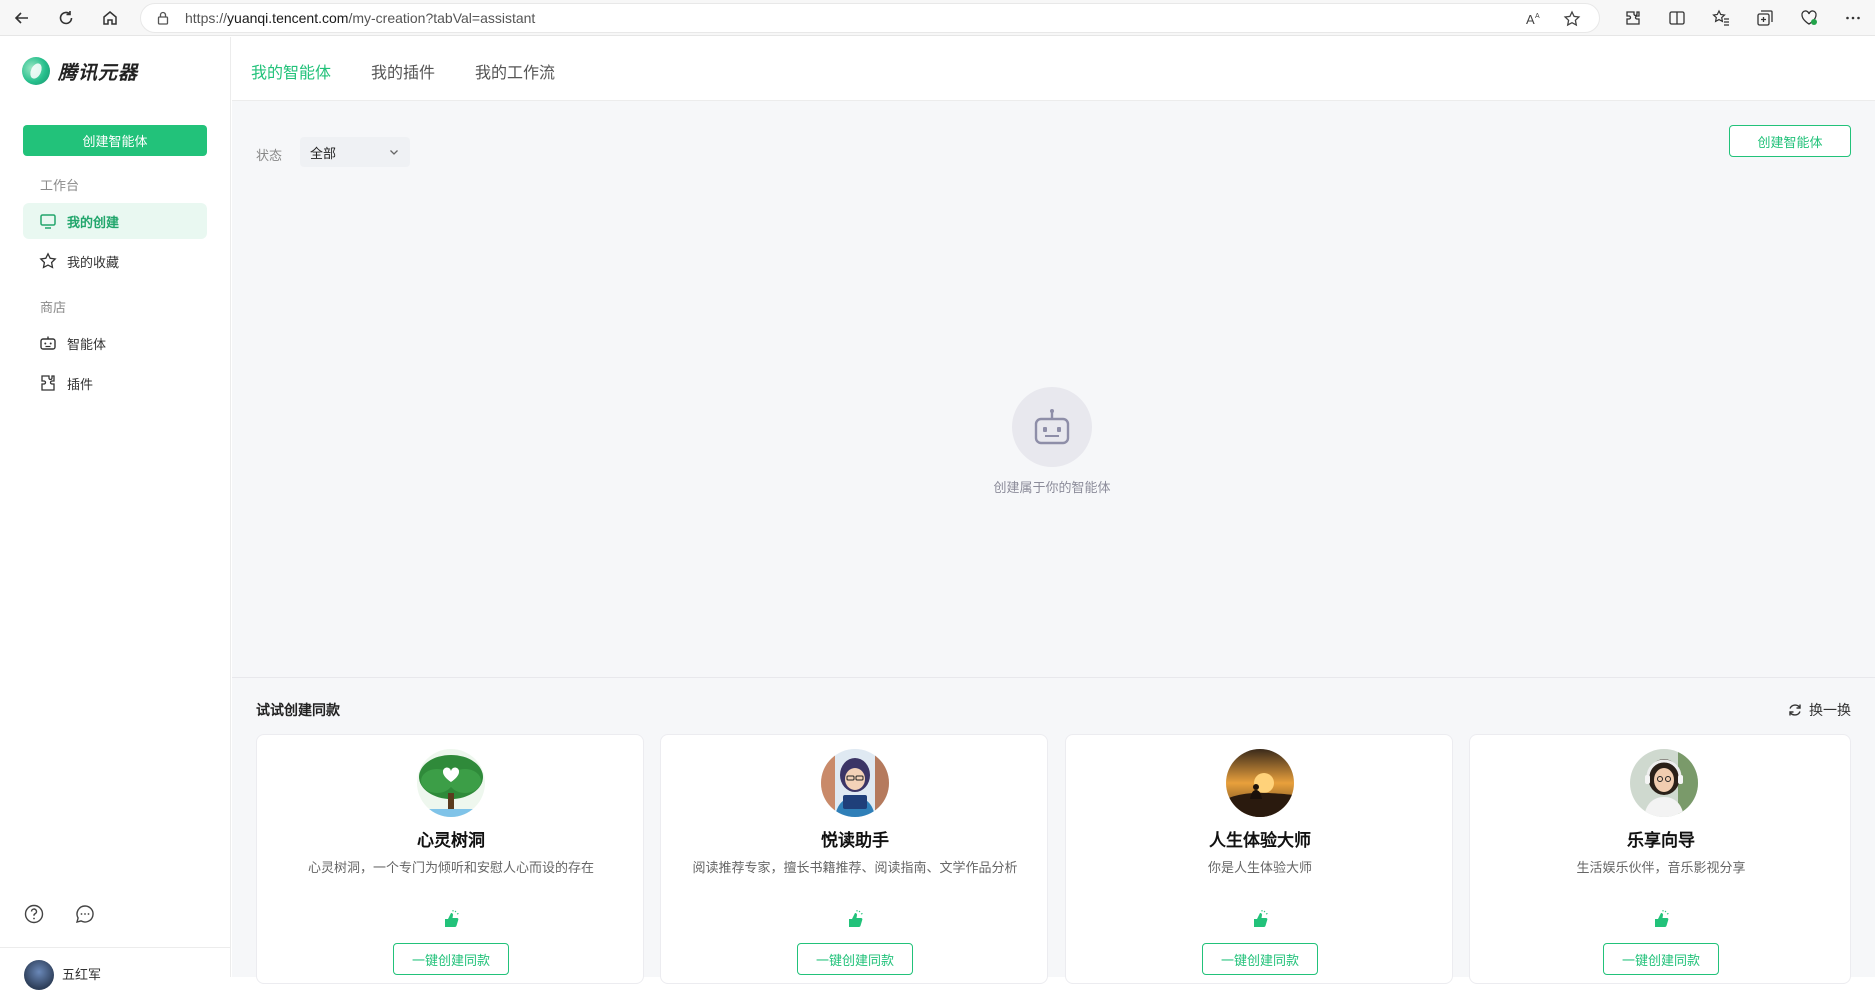 The width and height of the screenshot is (1875, 990). What do you see at coordinates (48, 343) in the screenshot?
I see `robot-icon` at bounding box center [48, 343].